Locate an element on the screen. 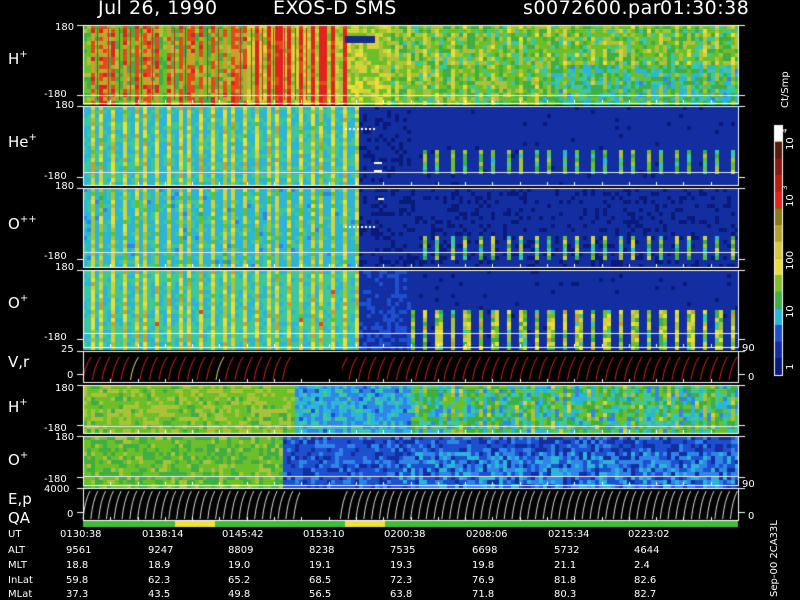 The height and width of the screenshot is (600, 800). version-stamp: Sep-00 2CA33L is located at coordinates (774, 558).